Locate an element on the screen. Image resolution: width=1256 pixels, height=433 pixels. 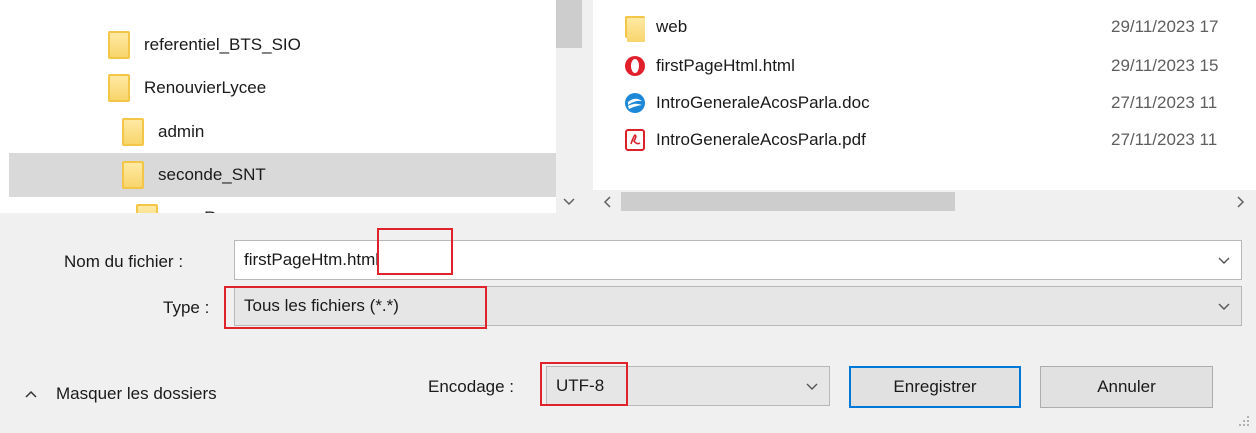
file-row-web: web 29/11/2023 17 is located at coordinates (924, 27).